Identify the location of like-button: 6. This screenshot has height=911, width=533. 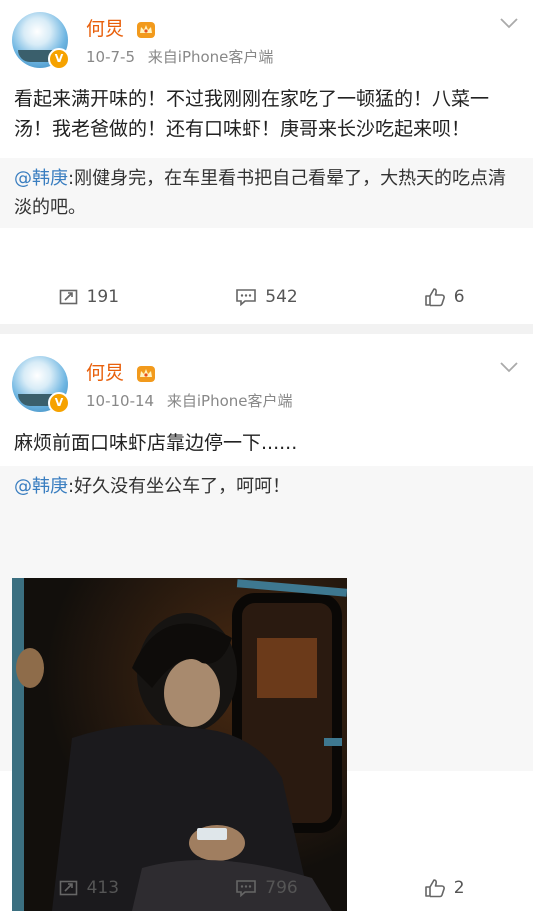
(444, 297).